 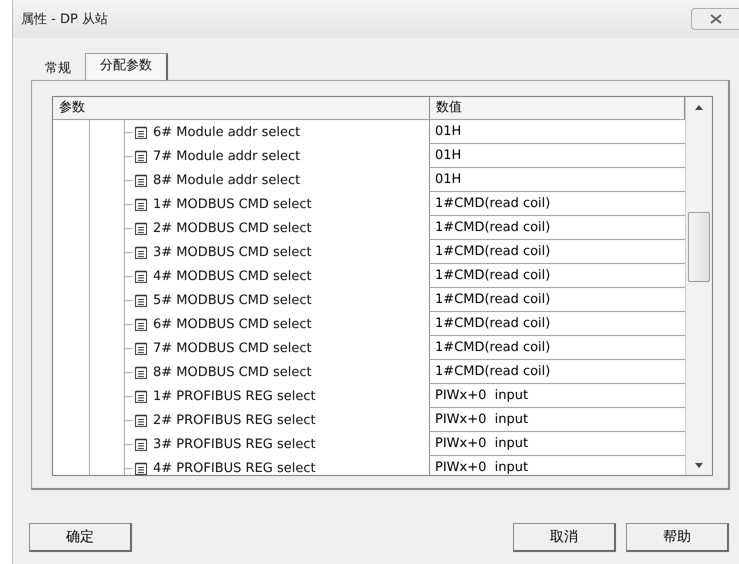 What do you see at coordinates (58, 69) in the screenshot?
I see `tab: 常规` at bounding box center [58, 69].